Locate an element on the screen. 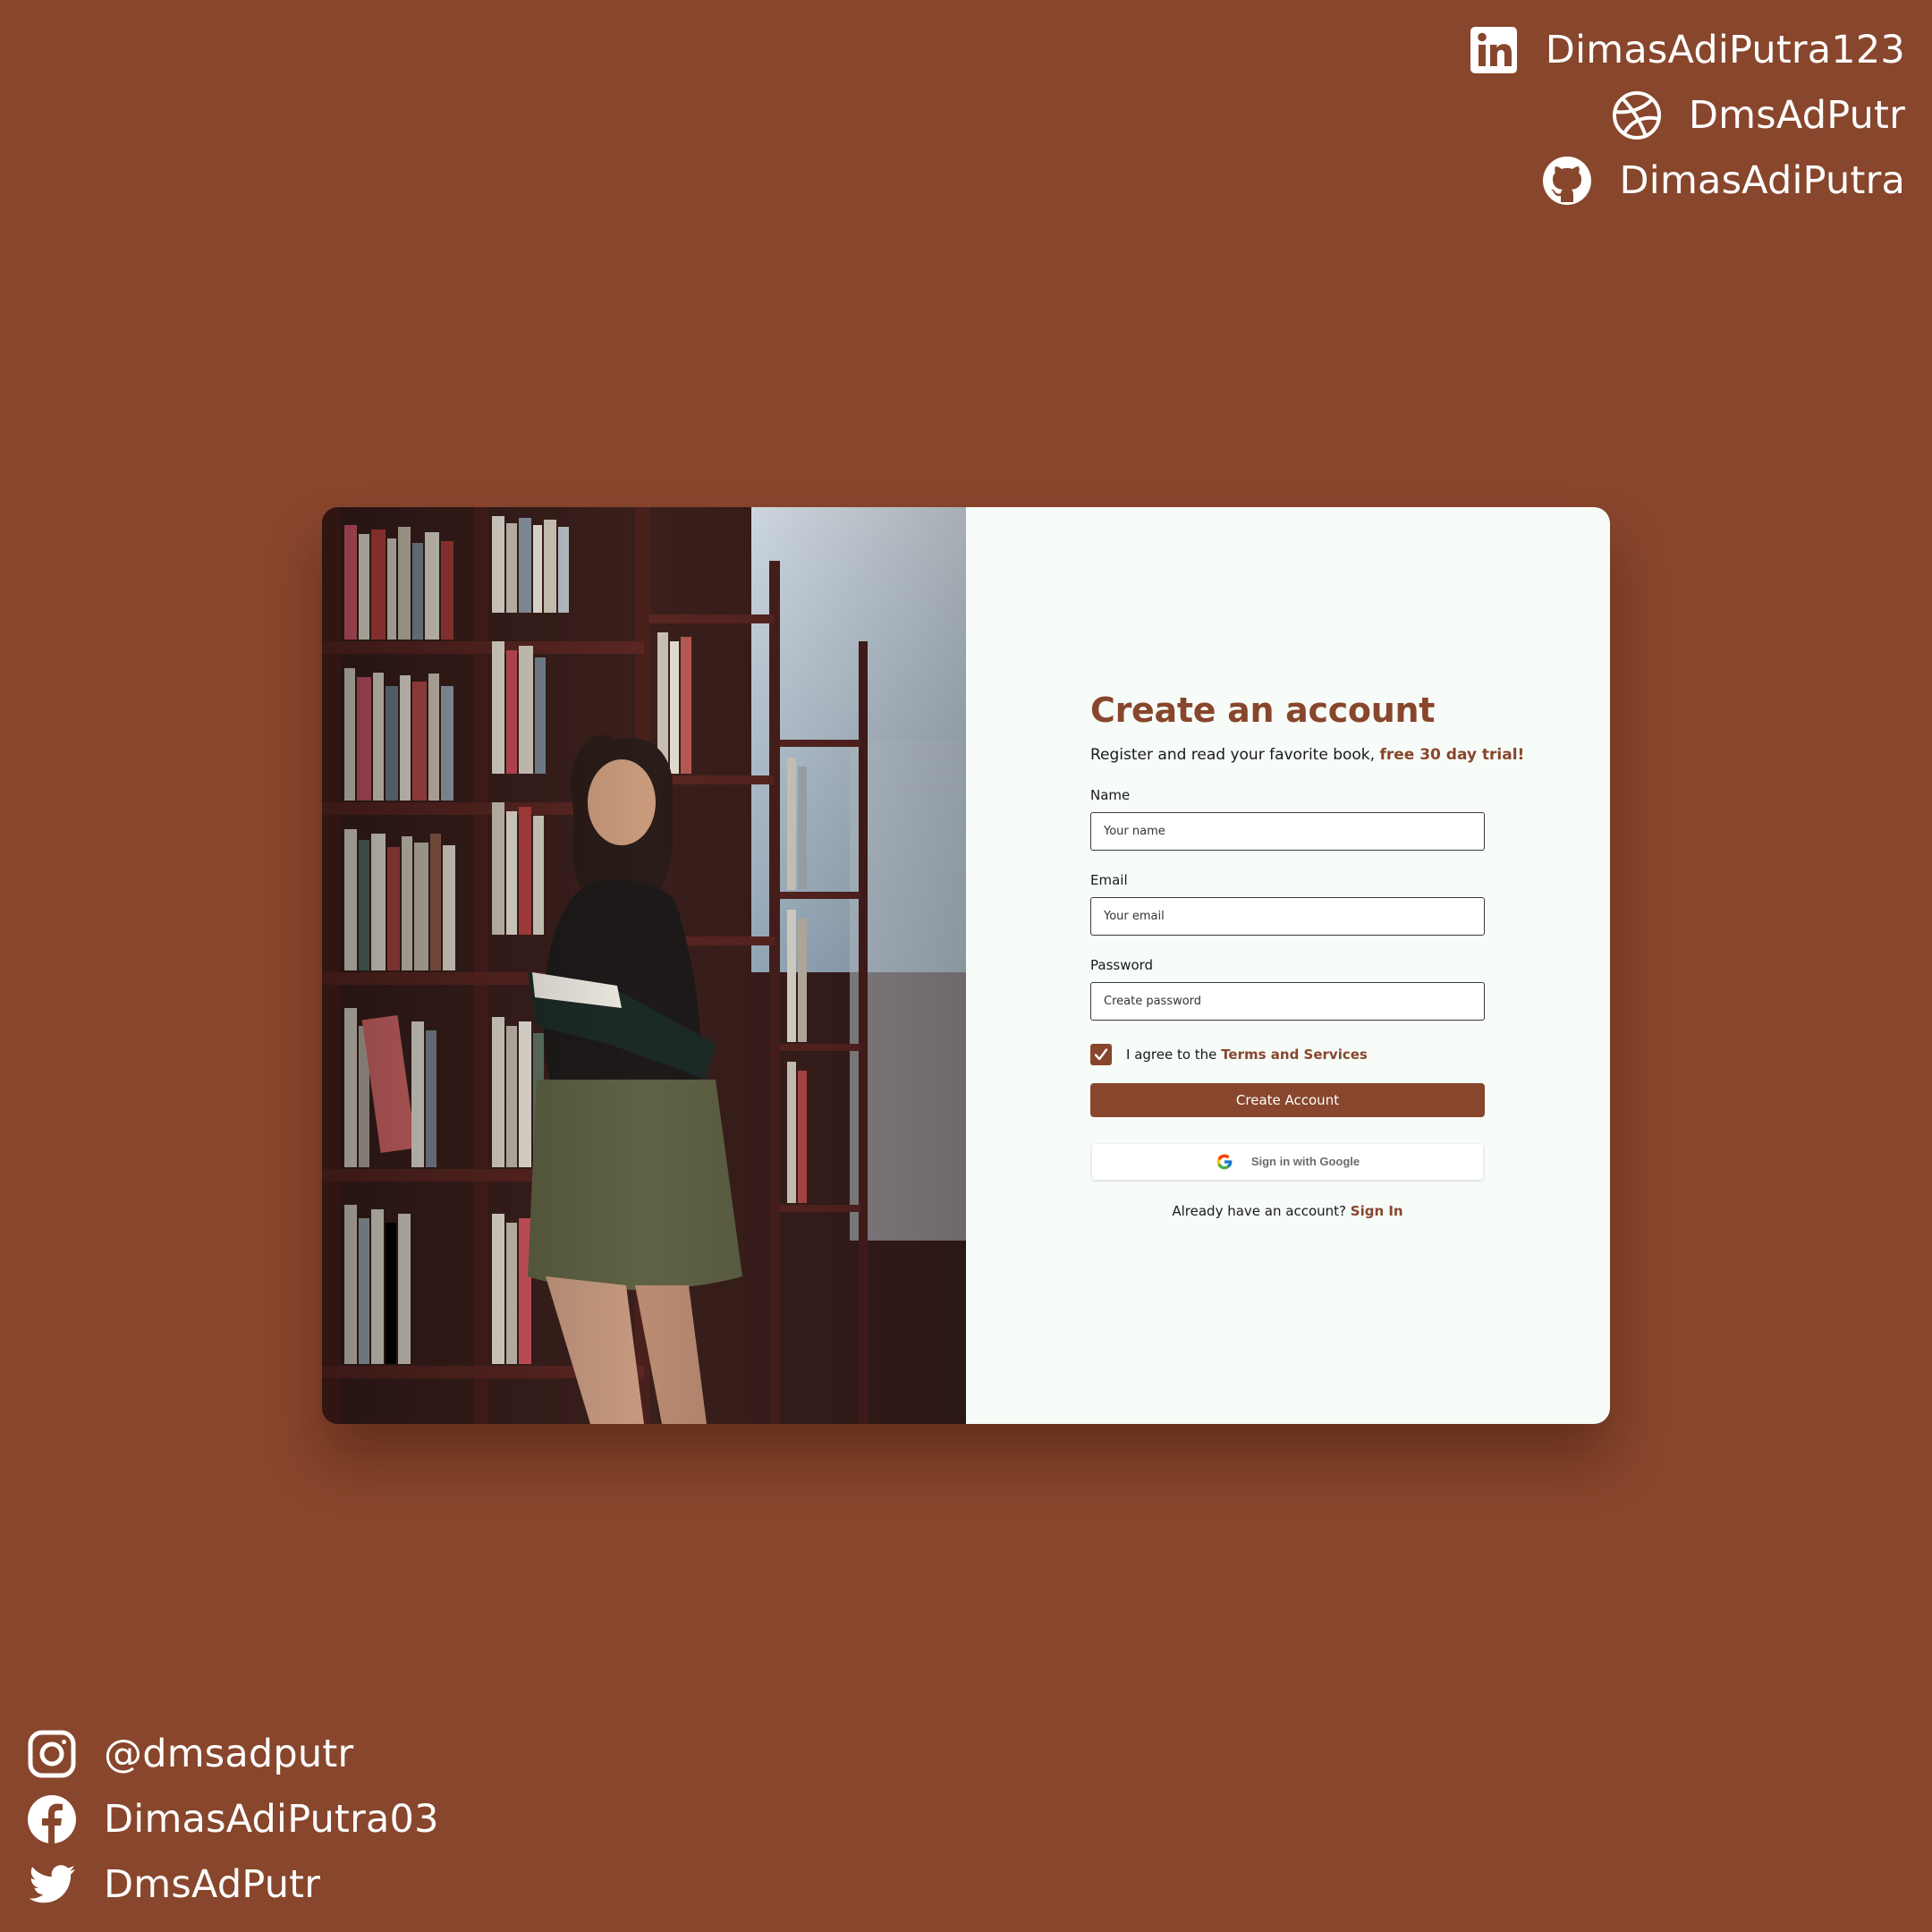 The image size is (1932, 1932). terms-link: Terms and Services is located at coordinates (1294, 1054).